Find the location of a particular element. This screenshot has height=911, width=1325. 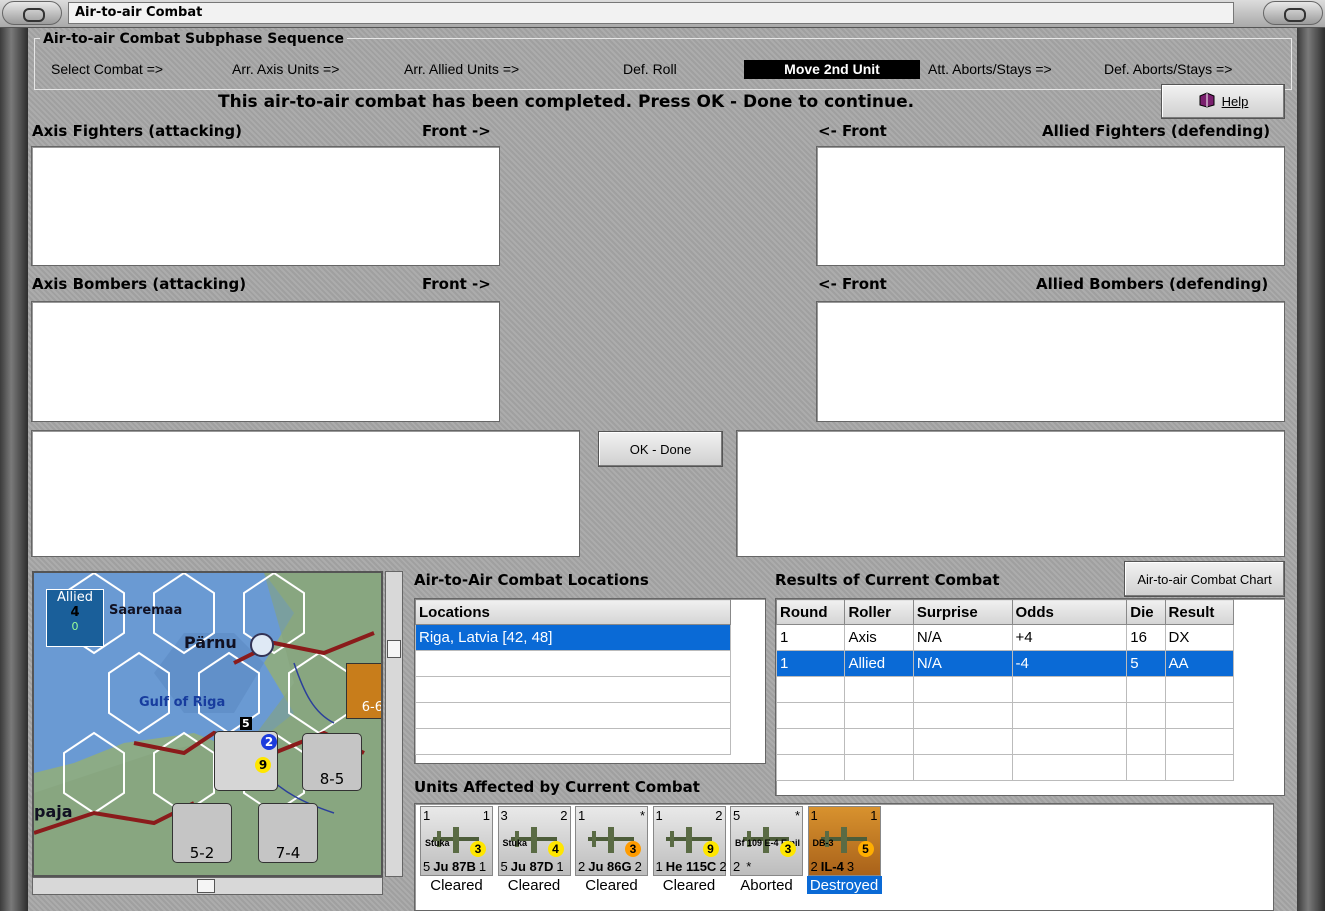

axis-bombers-box is located at coordinates (265, 361).